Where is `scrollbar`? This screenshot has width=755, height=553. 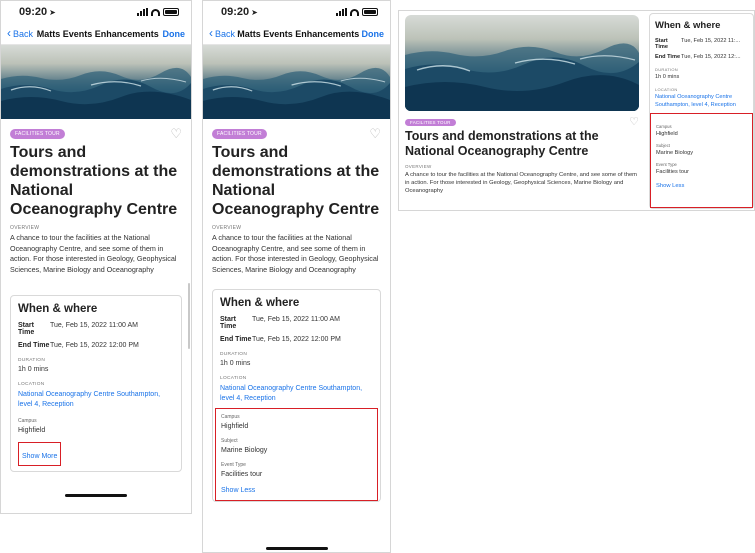
scrollbar is located at coordinates (189, 316).